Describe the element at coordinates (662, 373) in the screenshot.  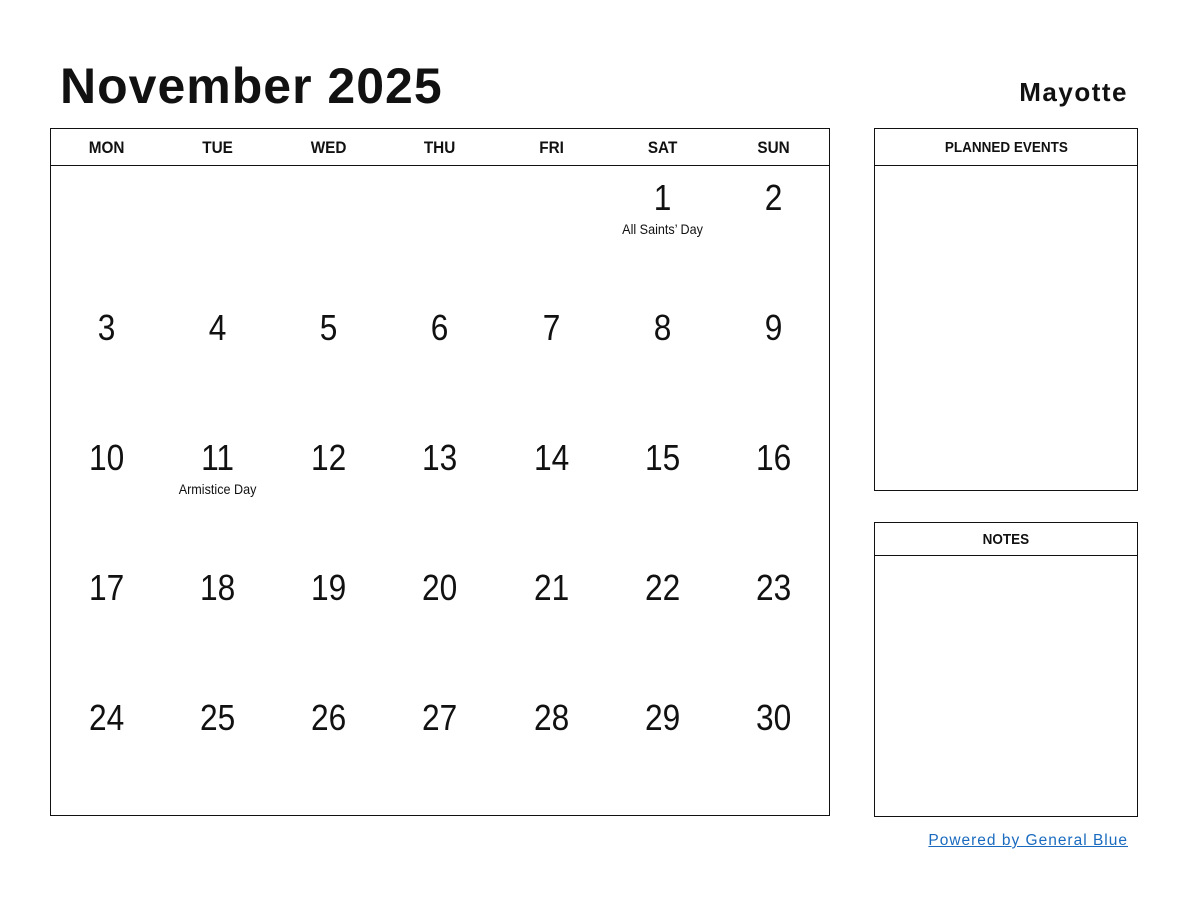
I see `day-cell: 8` at that location.